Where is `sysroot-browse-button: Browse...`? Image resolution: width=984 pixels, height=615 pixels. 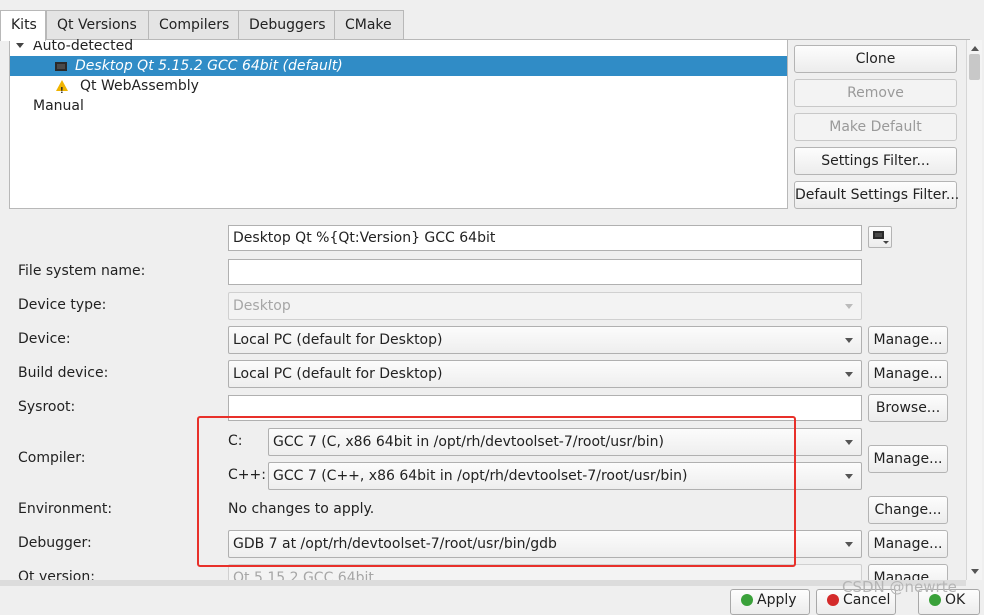
sysroot-browse-button: Browse... is located at coordinates (908, 408).